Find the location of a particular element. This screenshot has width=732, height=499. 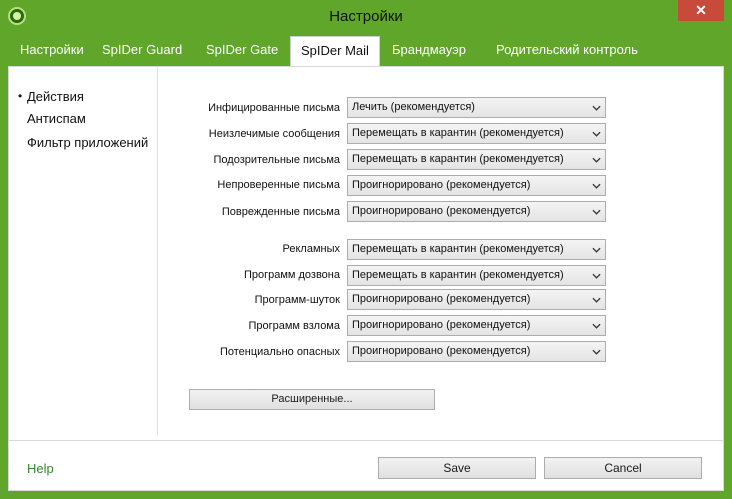

adware-select: Перемещать в карантин (рекомендуется) is located at coordinates (476, 249).